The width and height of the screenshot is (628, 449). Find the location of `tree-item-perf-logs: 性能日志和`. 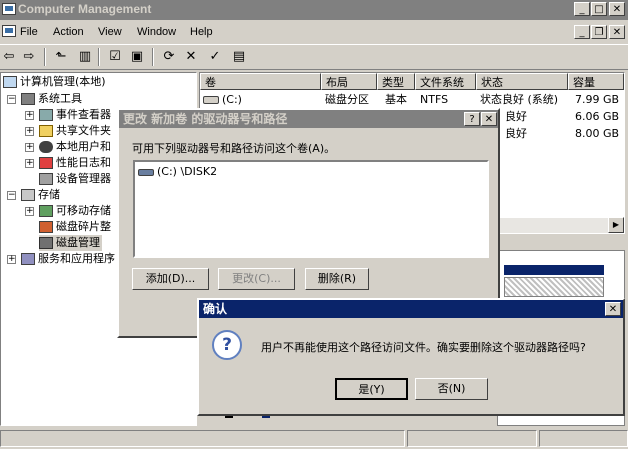

tree-item-perf-logs: 性能日志和 is located at coordinates (75, 163).